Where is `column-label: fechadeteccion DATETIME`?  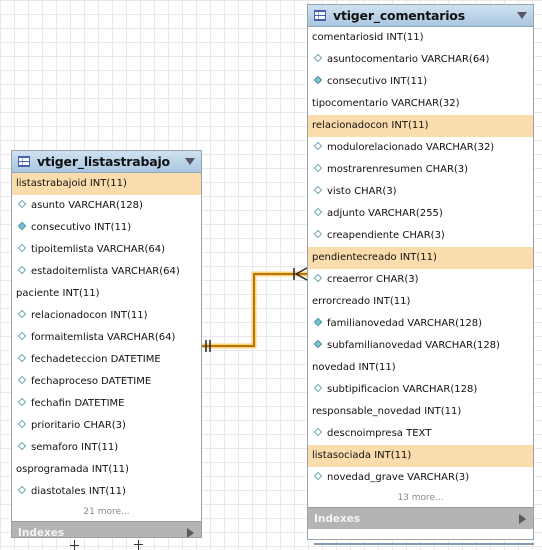 column-label: fechadeteccion DATETIME is located at coordinates (96, 359).